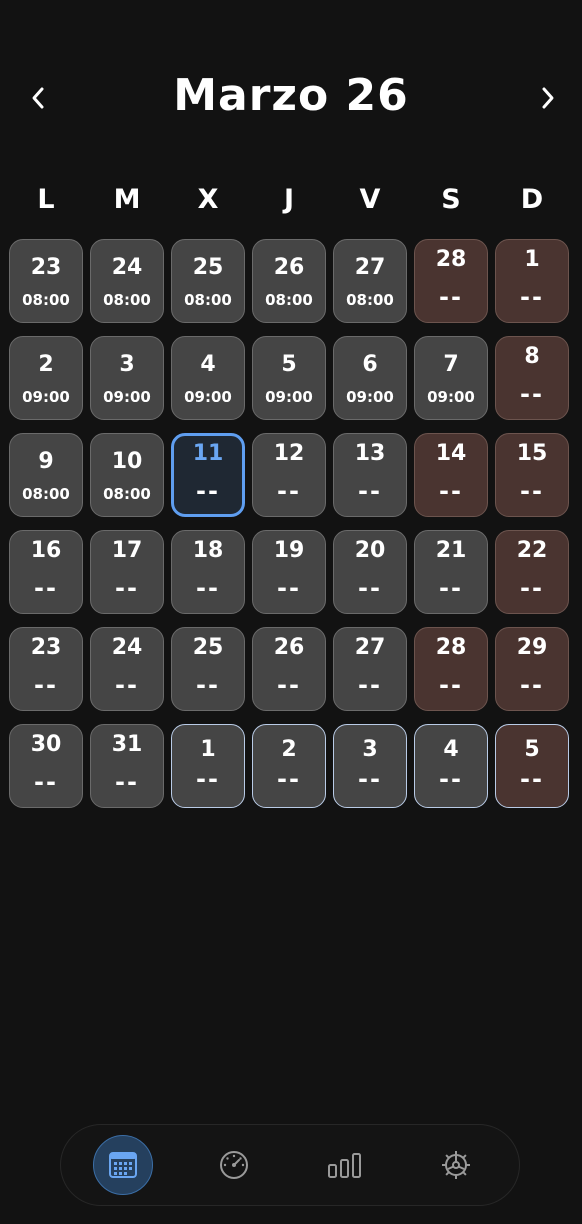  I want to click on day-number: 9, so click(46, 461).